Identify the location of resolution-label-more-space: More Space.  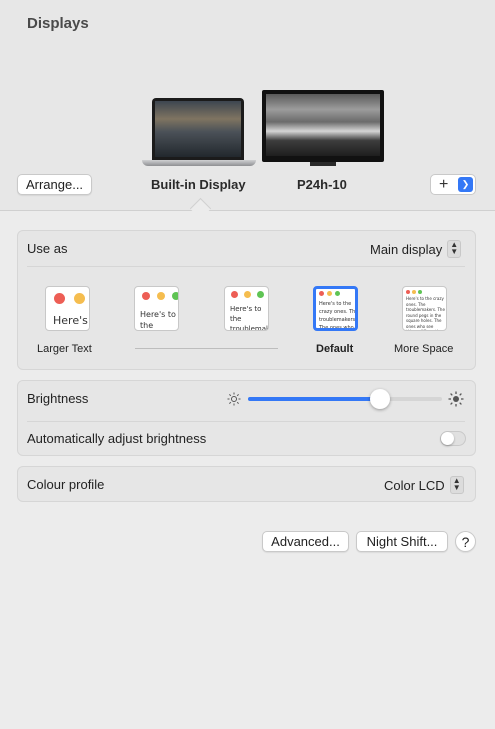
(424, 349).